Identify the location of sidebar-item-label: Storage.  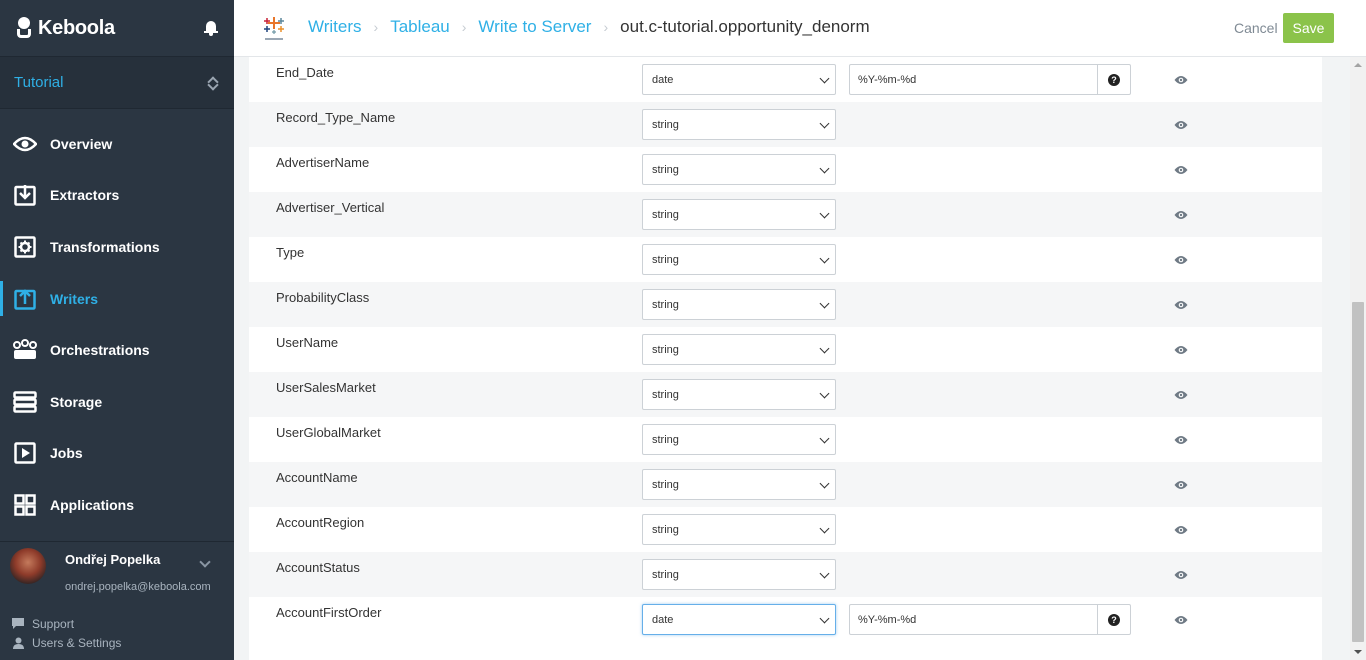
(76, 401).